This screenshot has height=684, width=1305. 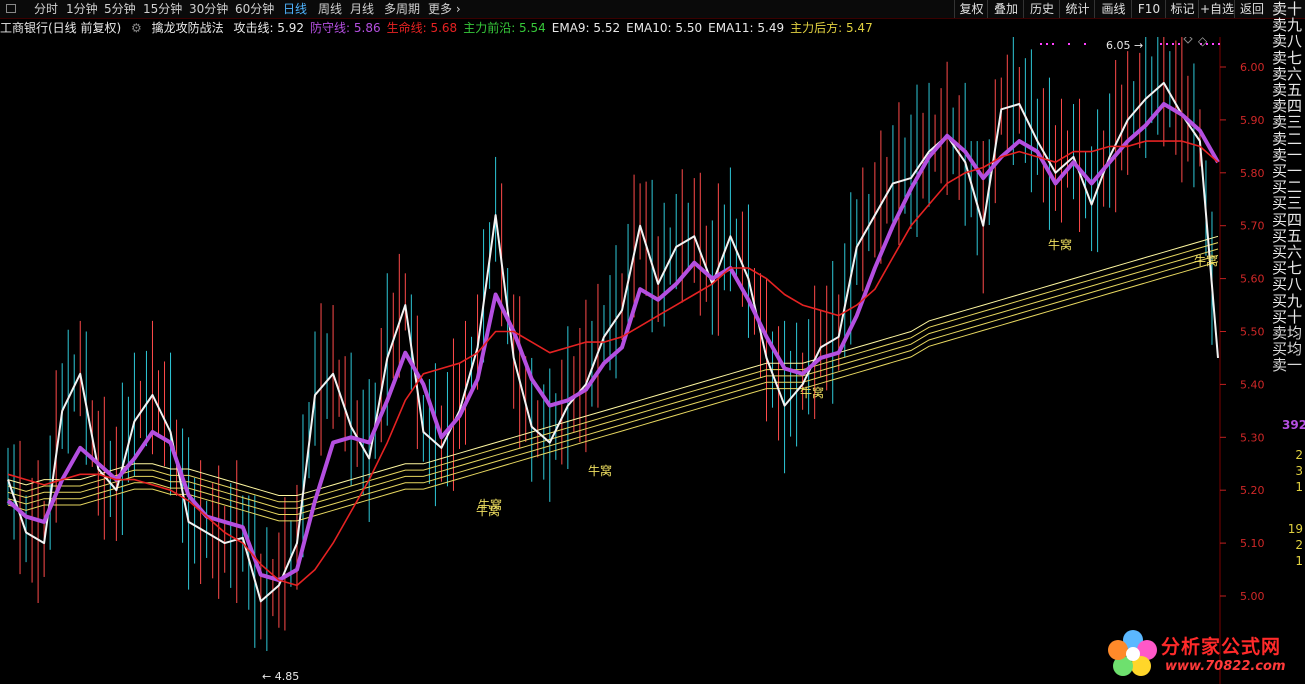 What do you see at coordinates (1287, 73) in the screenshot?
I see `orderbook-row-label: 卖六` at bounding box center [1287, 73].